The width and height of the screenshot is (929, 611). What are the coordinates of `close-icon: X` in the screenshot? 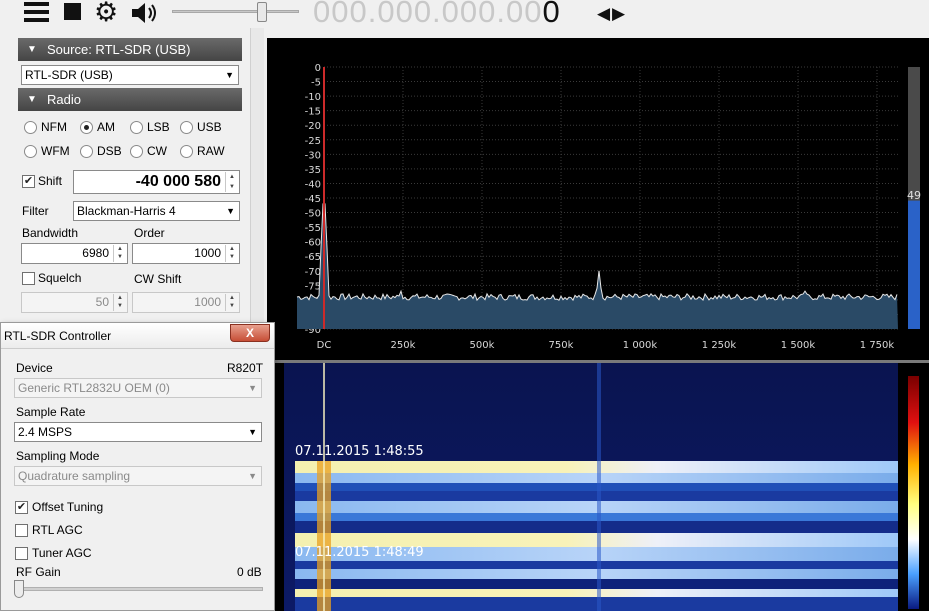 It's located at (250, 333).